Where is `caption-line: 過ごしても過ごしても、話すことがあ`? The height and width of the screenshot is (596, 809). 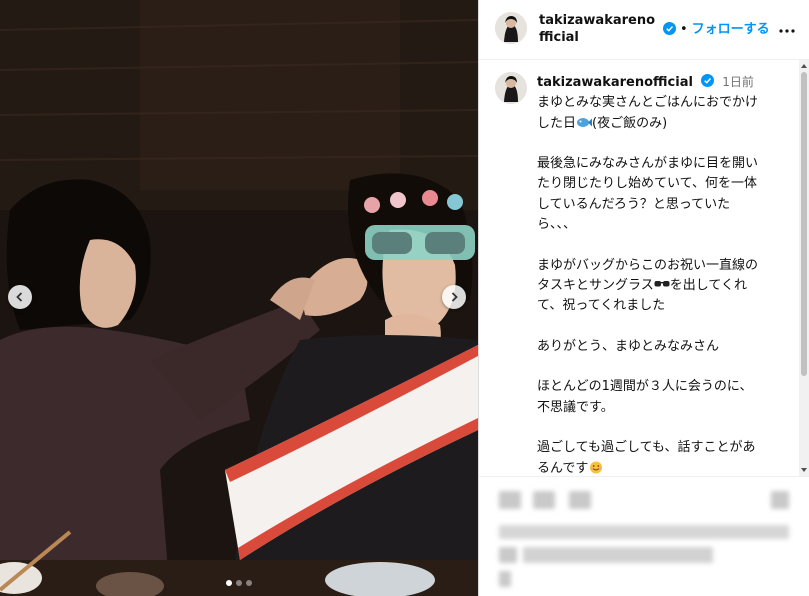
caption-line: 過ごしても過ごしても、話すことがあ is located at coordinates (663, 448).